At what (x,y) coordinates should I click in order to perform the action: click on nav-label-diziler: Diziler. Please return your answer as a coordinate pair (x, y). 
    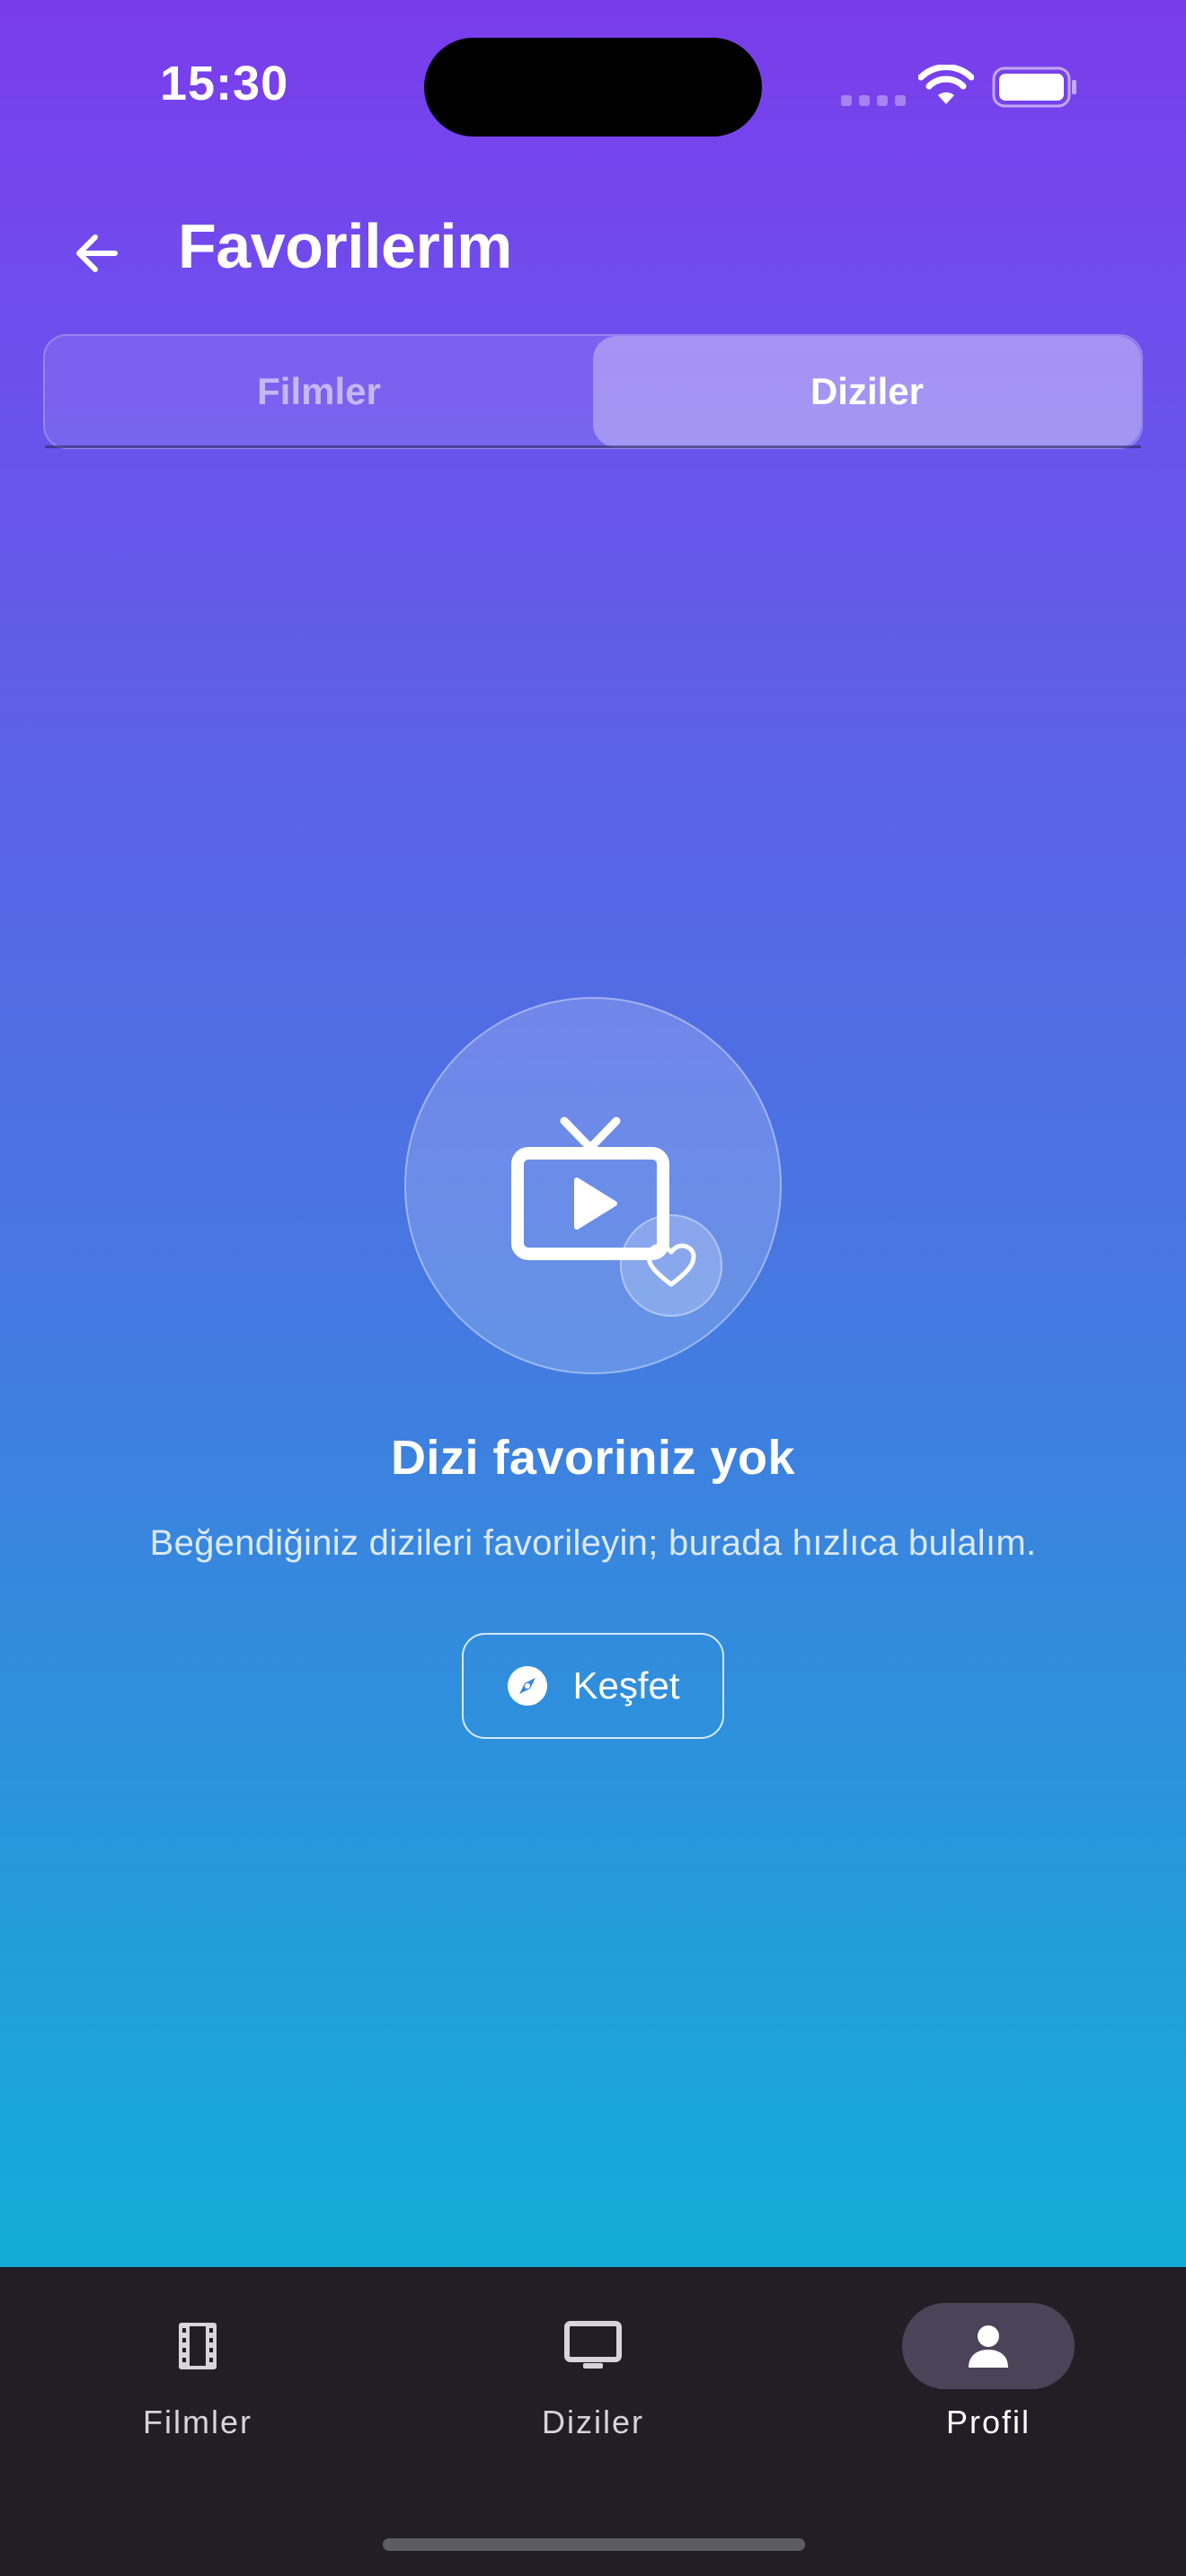
    Looking at the image, I should click on (592, 2422).